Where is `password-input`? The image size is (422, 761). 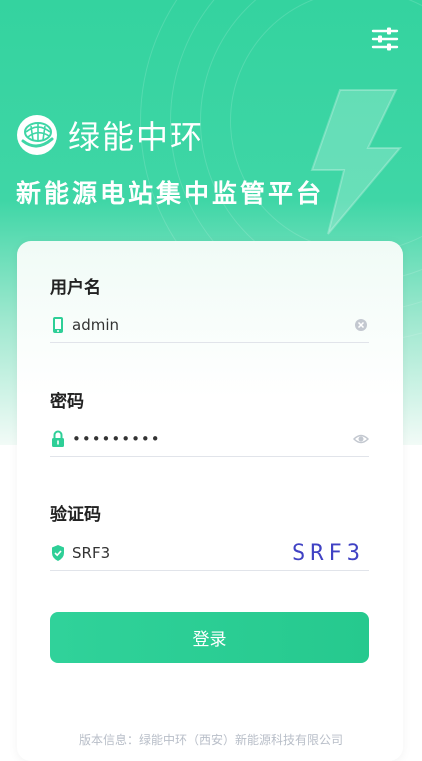 password-input is located at coordinates (212, 439).